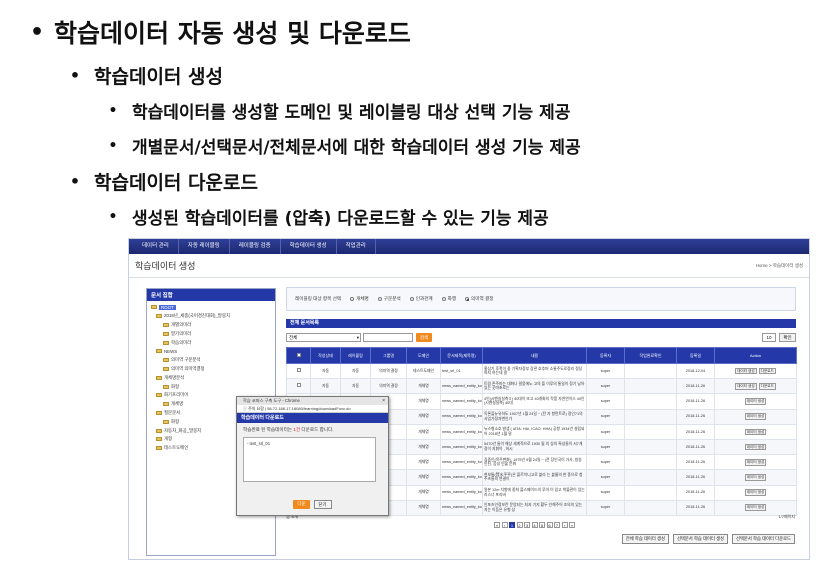 This screenshot has height=564, width=819. What do you see at coordinates (645, 539) in the screenshot?
I see `generate-all-button: 전체 학습 데이터 생성` at bounding box center [645, 539].